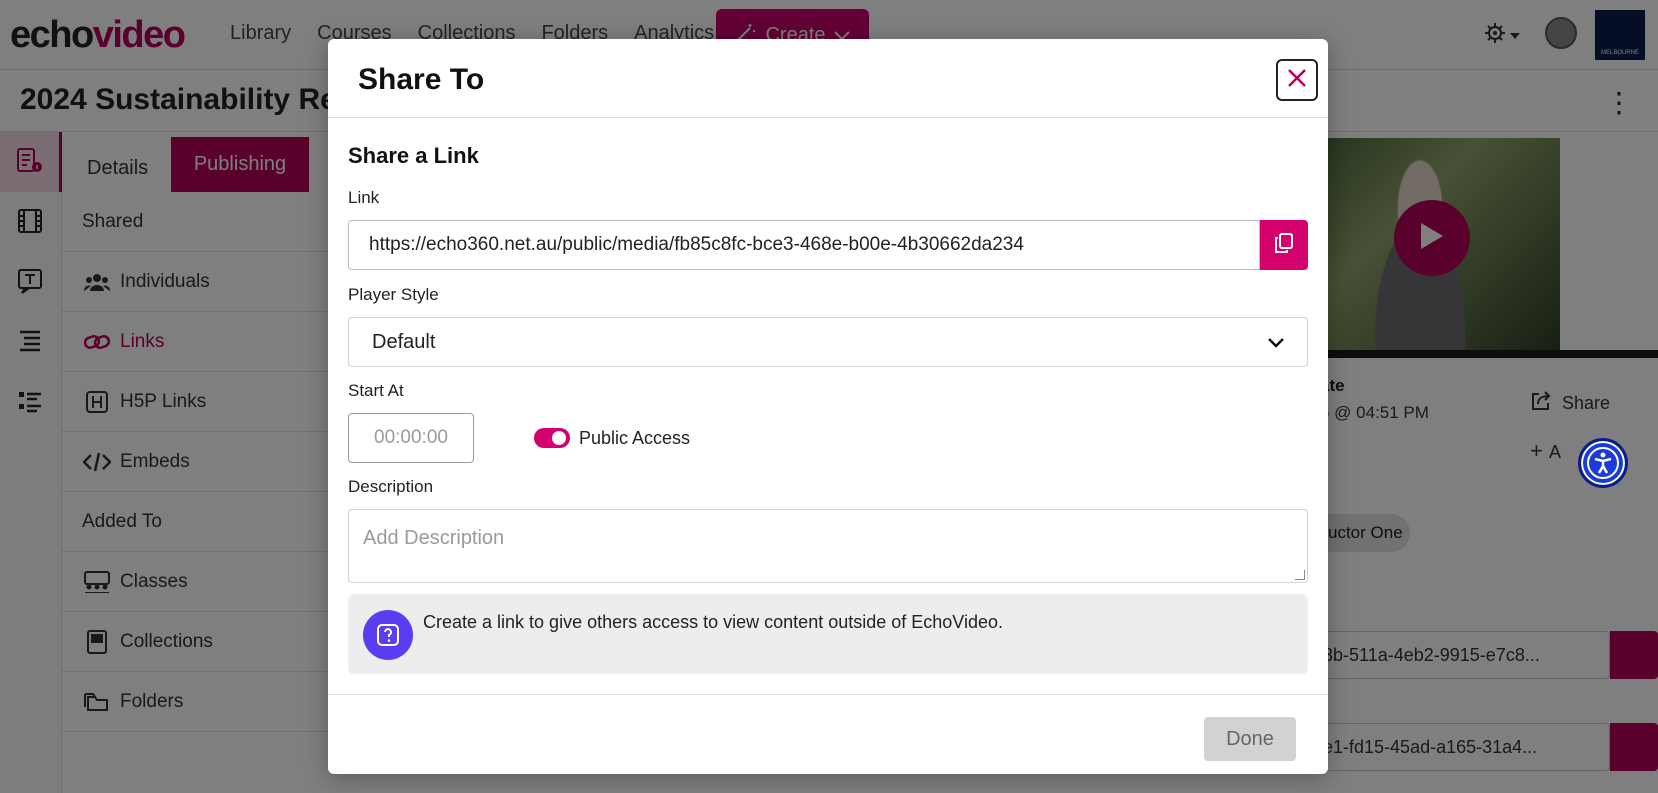 The image size is (1658, 793). I want to click on description-textarea: Add Description, so click(828, 546).